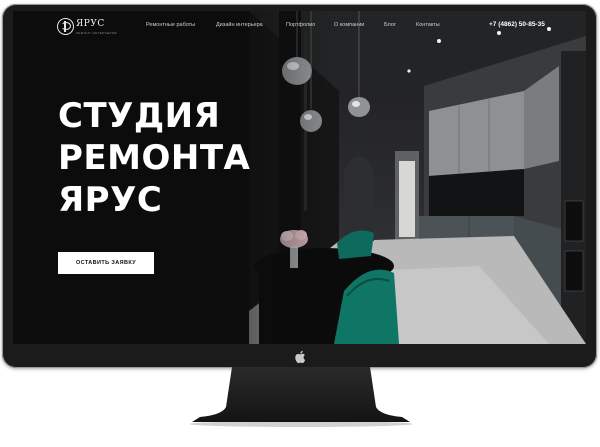 This screenshot has width=600, height=447. I want to click on hero-title: СТУДИЯ РЕМОНТА ЯРУС, so click(154, 158).